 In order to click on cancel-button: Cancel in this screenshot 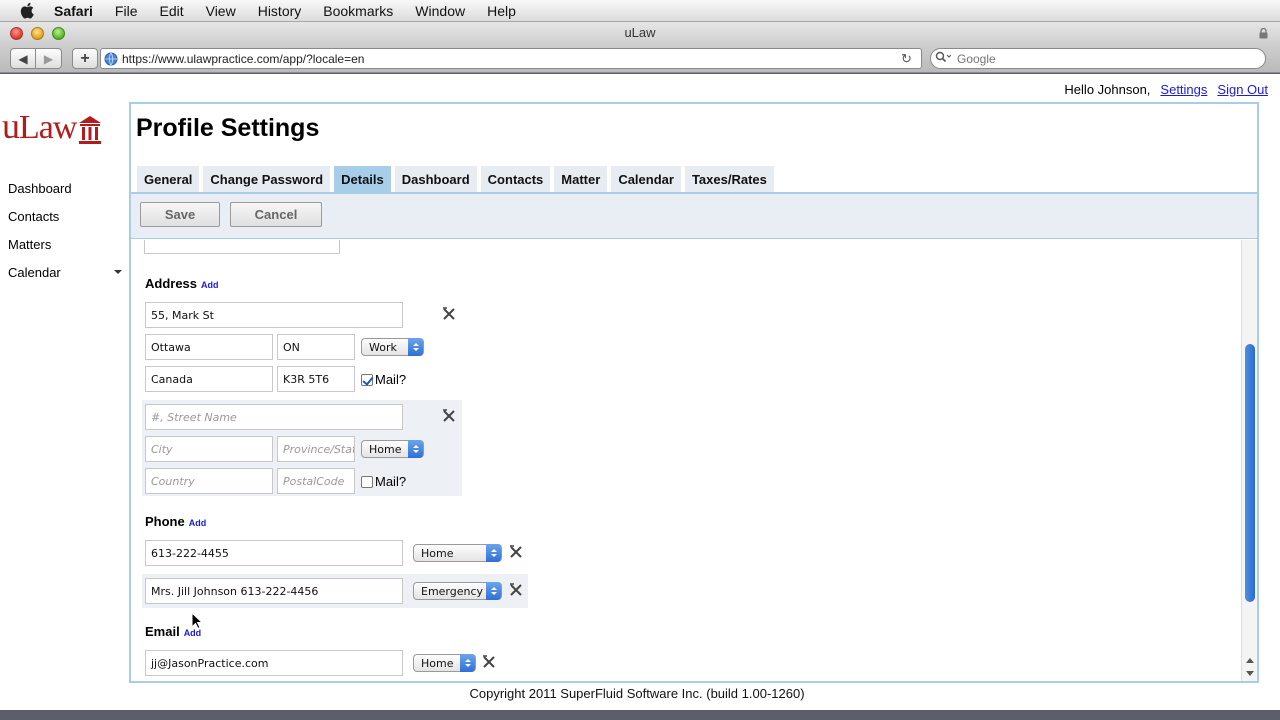, I will do `click(276, 214)`.